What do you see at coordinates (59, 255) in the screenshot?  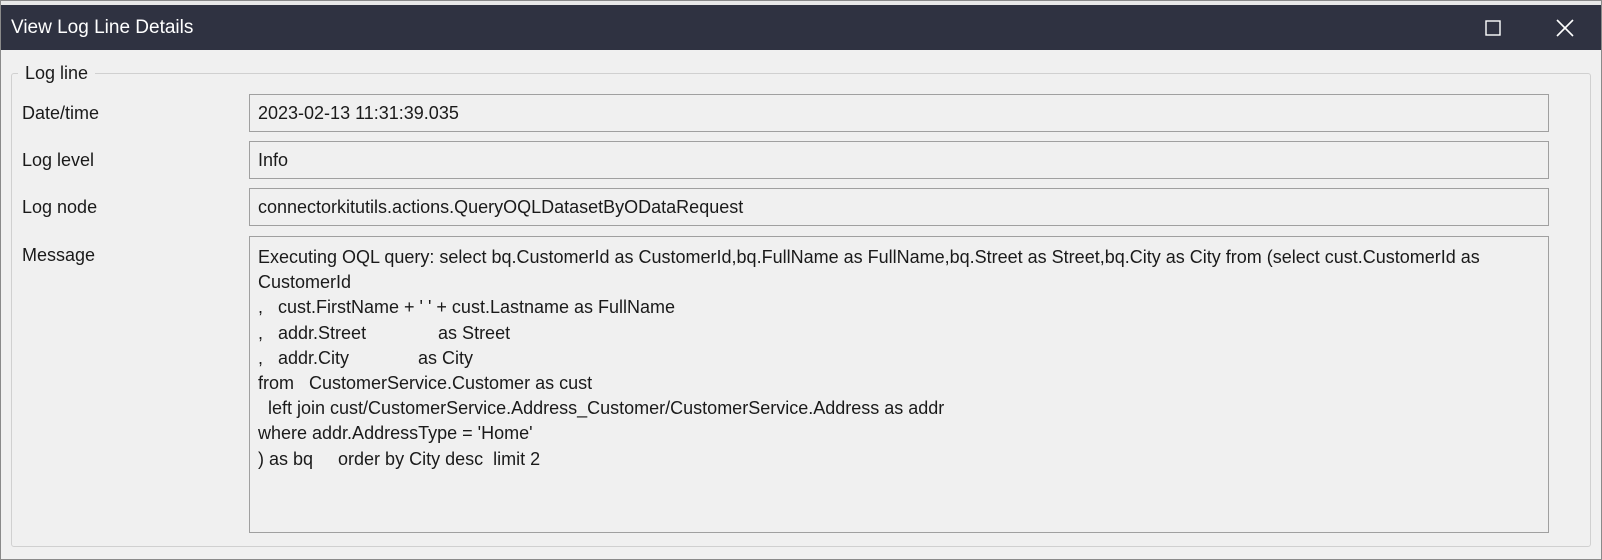 I see `message-label: Message` at bounding box center [59, 255].